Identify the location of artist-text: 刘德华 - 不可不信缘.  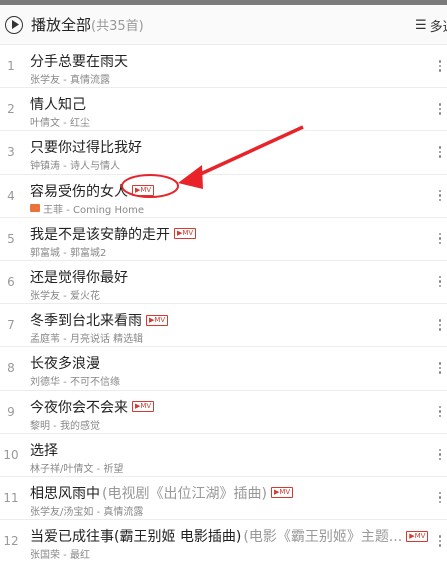
(75, 383).